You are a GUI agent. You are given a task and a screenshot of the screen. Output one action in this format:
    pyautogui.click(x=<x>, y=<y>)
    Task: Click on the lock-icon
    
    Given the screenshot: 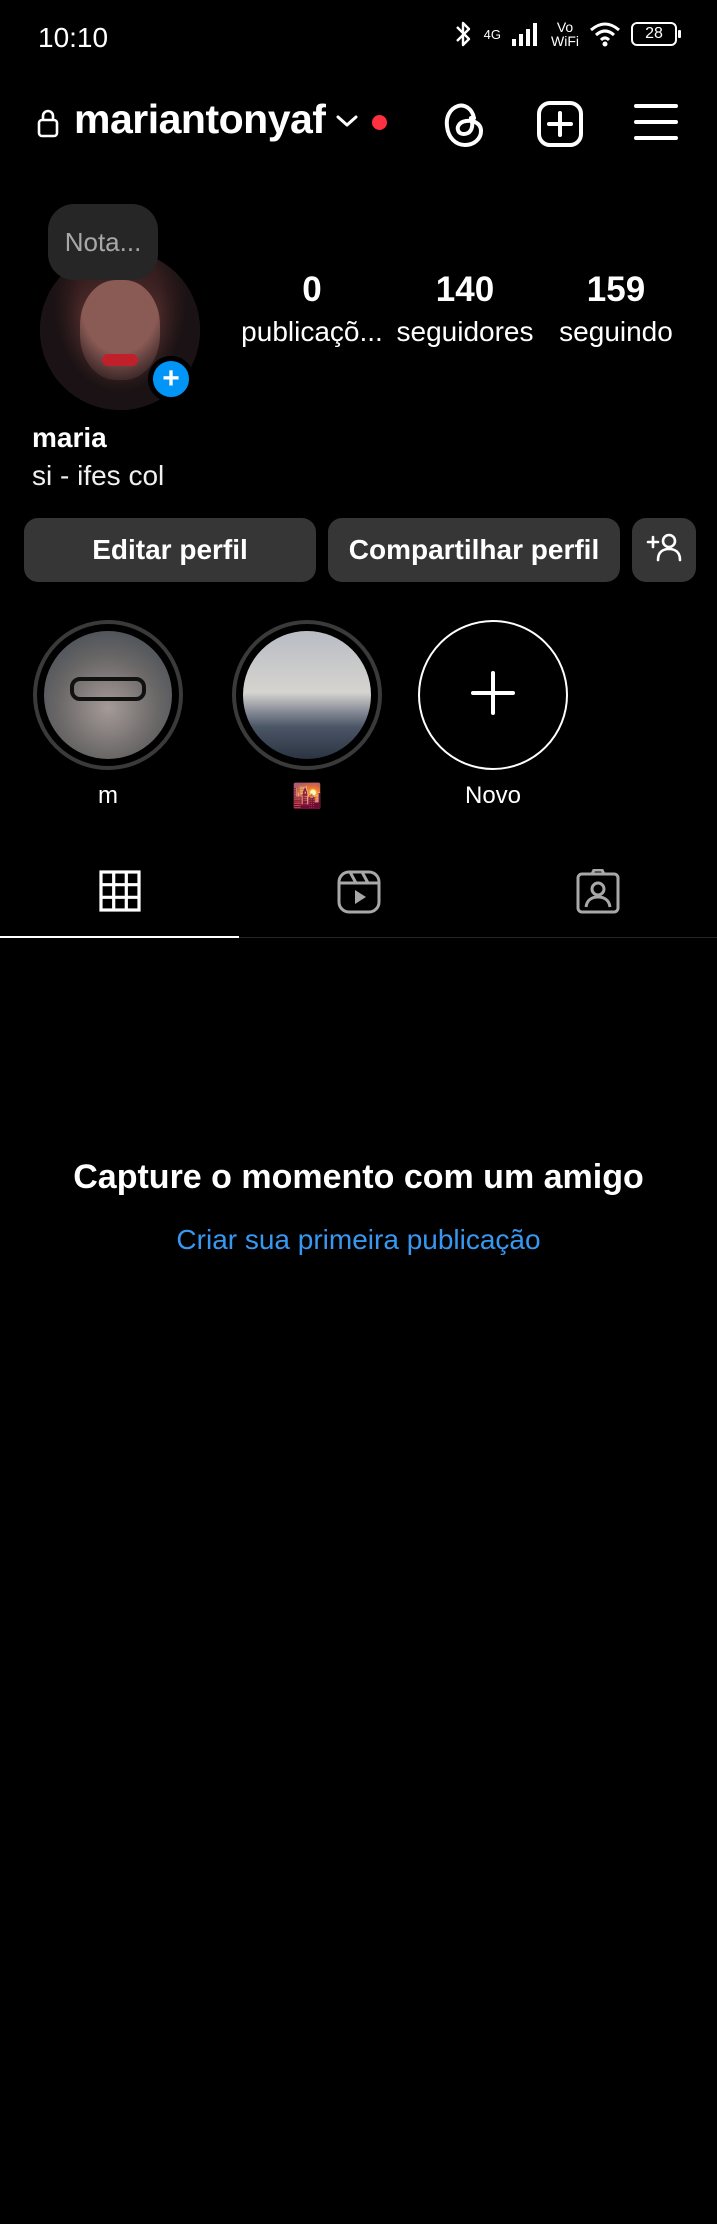 What is the action you would take?
    pyautogui.click(x=48, y=125)
    